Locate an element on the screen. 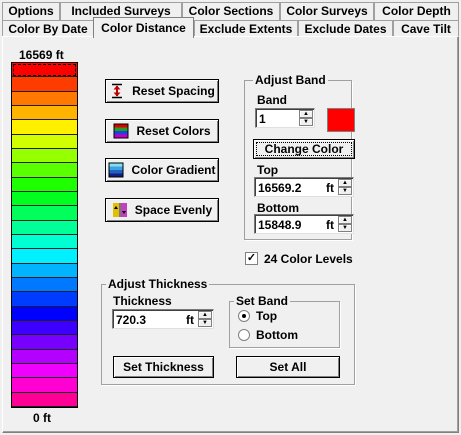 Image resolution: width=461 pixels, height=435 pixels. set-all-button: Set All is located at coordinates (288, 367).